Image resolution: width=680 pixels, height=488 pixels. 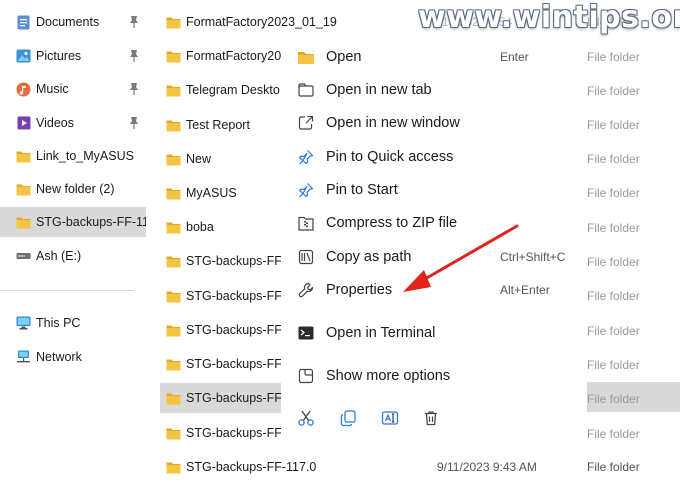 I want to click on sidebar-item-pictures: Pictures, so click(x=73, y=56).